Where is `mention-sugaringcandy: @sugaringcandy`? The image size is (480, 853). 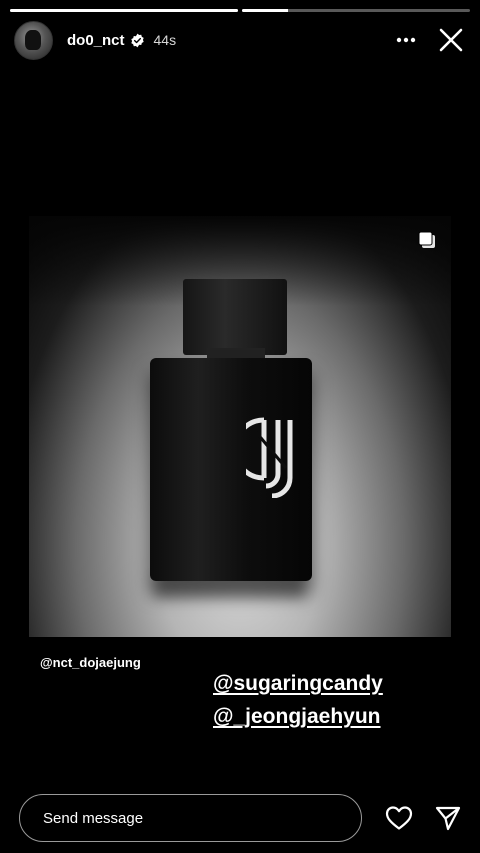 mention-sugaringcandy: @sugaringcandy is located at coordinates (298, 684).